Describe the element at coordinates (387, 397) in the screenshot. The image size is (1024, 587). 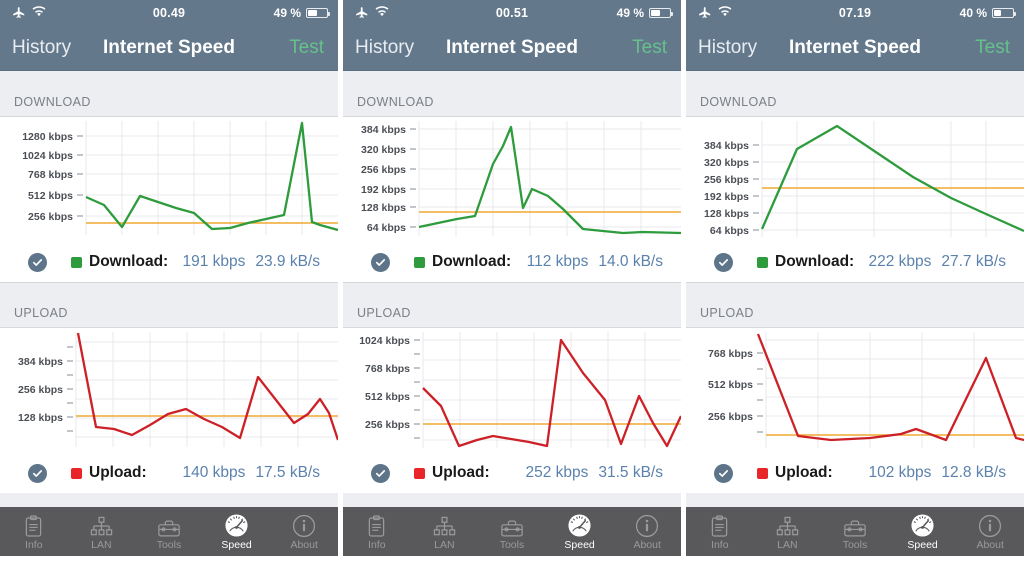
I see `svg-text: 512 kbps` at that location.